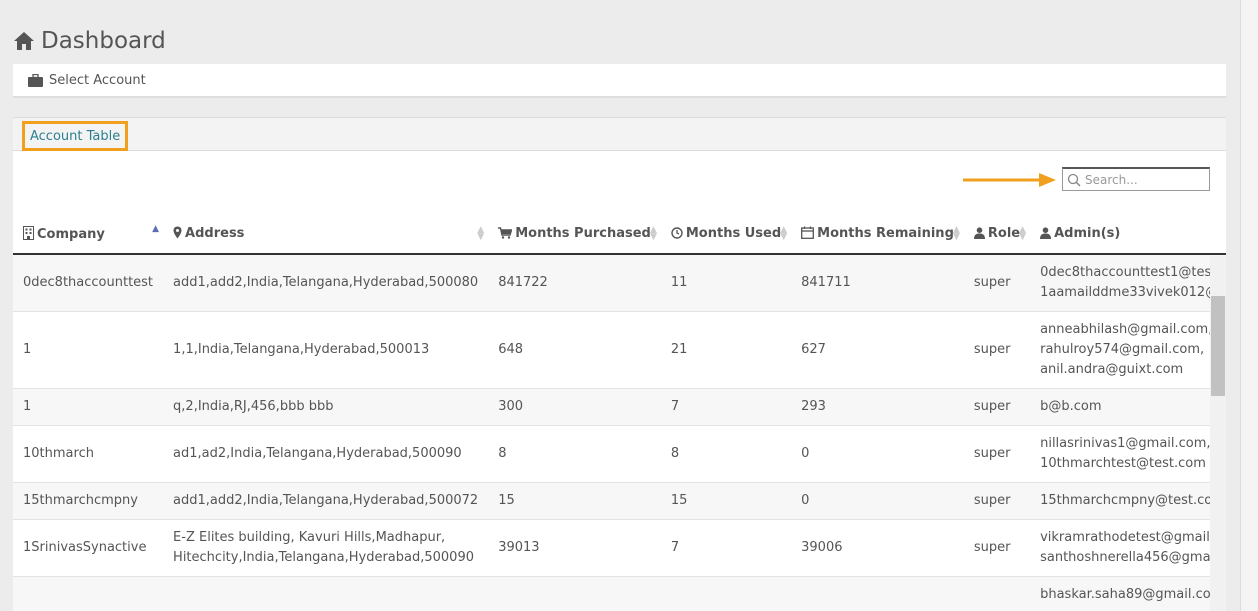  What do you see at coordinates (88, 593) in the screenshot?
I see `cell-company` at bounding box center [88, 593].